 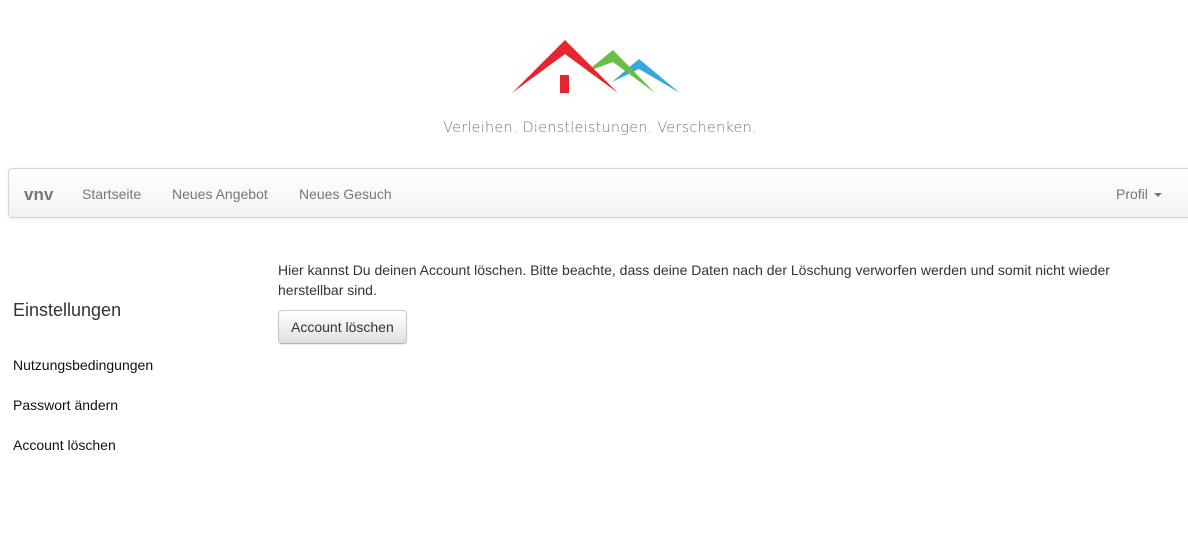 What do you see at coordinates (64, 445) in the screenshot?
I see `sidebar-item-account-loeschen: Account löschen` at bounding box center [64, 445].